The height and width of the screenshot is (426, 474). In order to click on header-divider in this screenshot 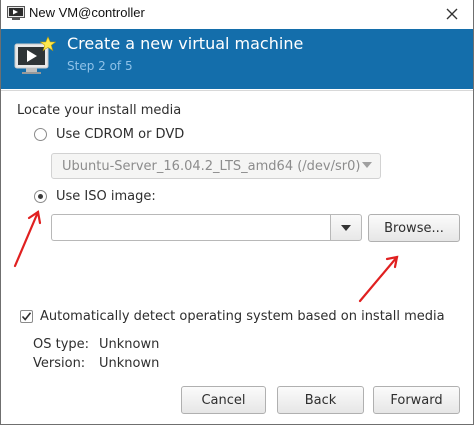, I will do `click(237, 90)`.